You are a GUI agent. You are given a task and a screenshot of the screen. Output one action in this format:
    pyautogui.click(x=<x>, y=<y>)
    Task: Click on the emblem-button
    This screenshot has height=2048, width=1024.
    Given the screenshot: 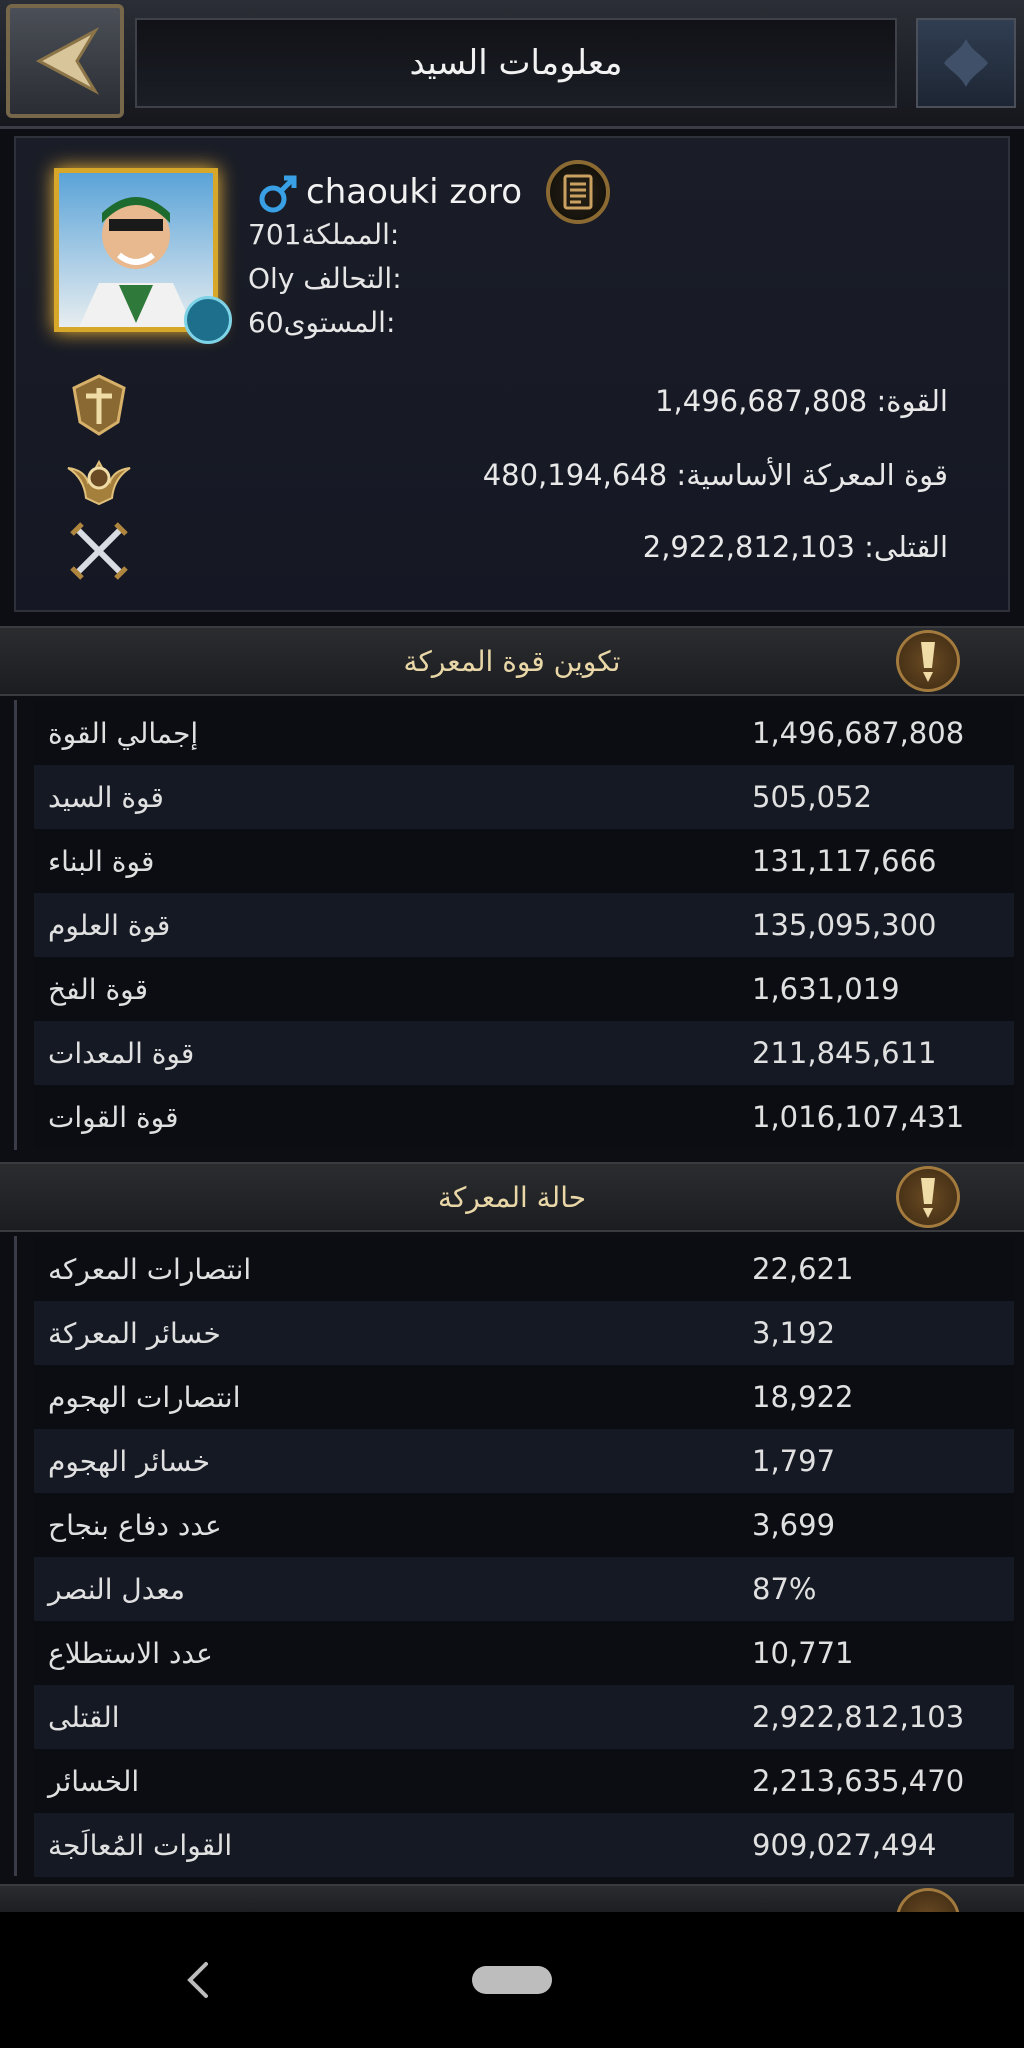 What is the action you would take?
    pyautogui.click(x=966, y=63)
    